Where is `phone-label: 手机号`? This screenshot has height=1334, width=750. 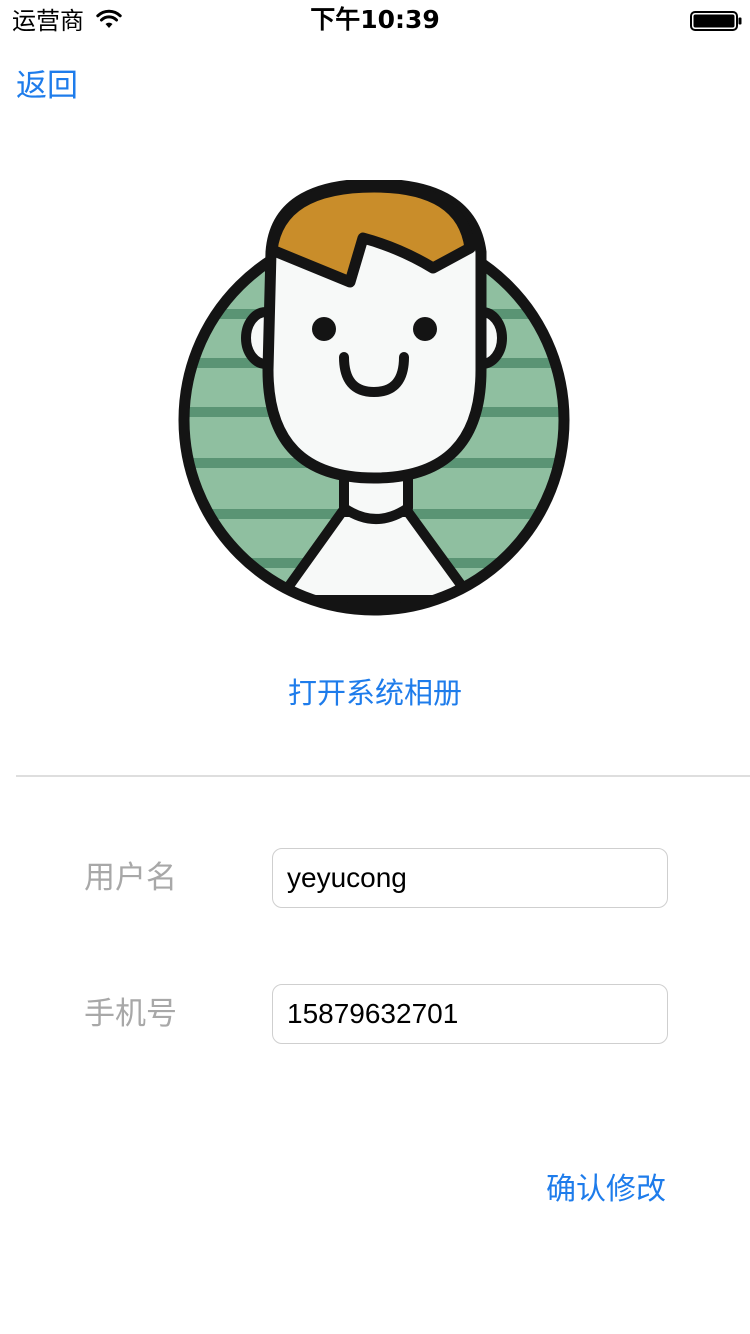
phone-label: 手机号 is located at coordinates (130, 1014).